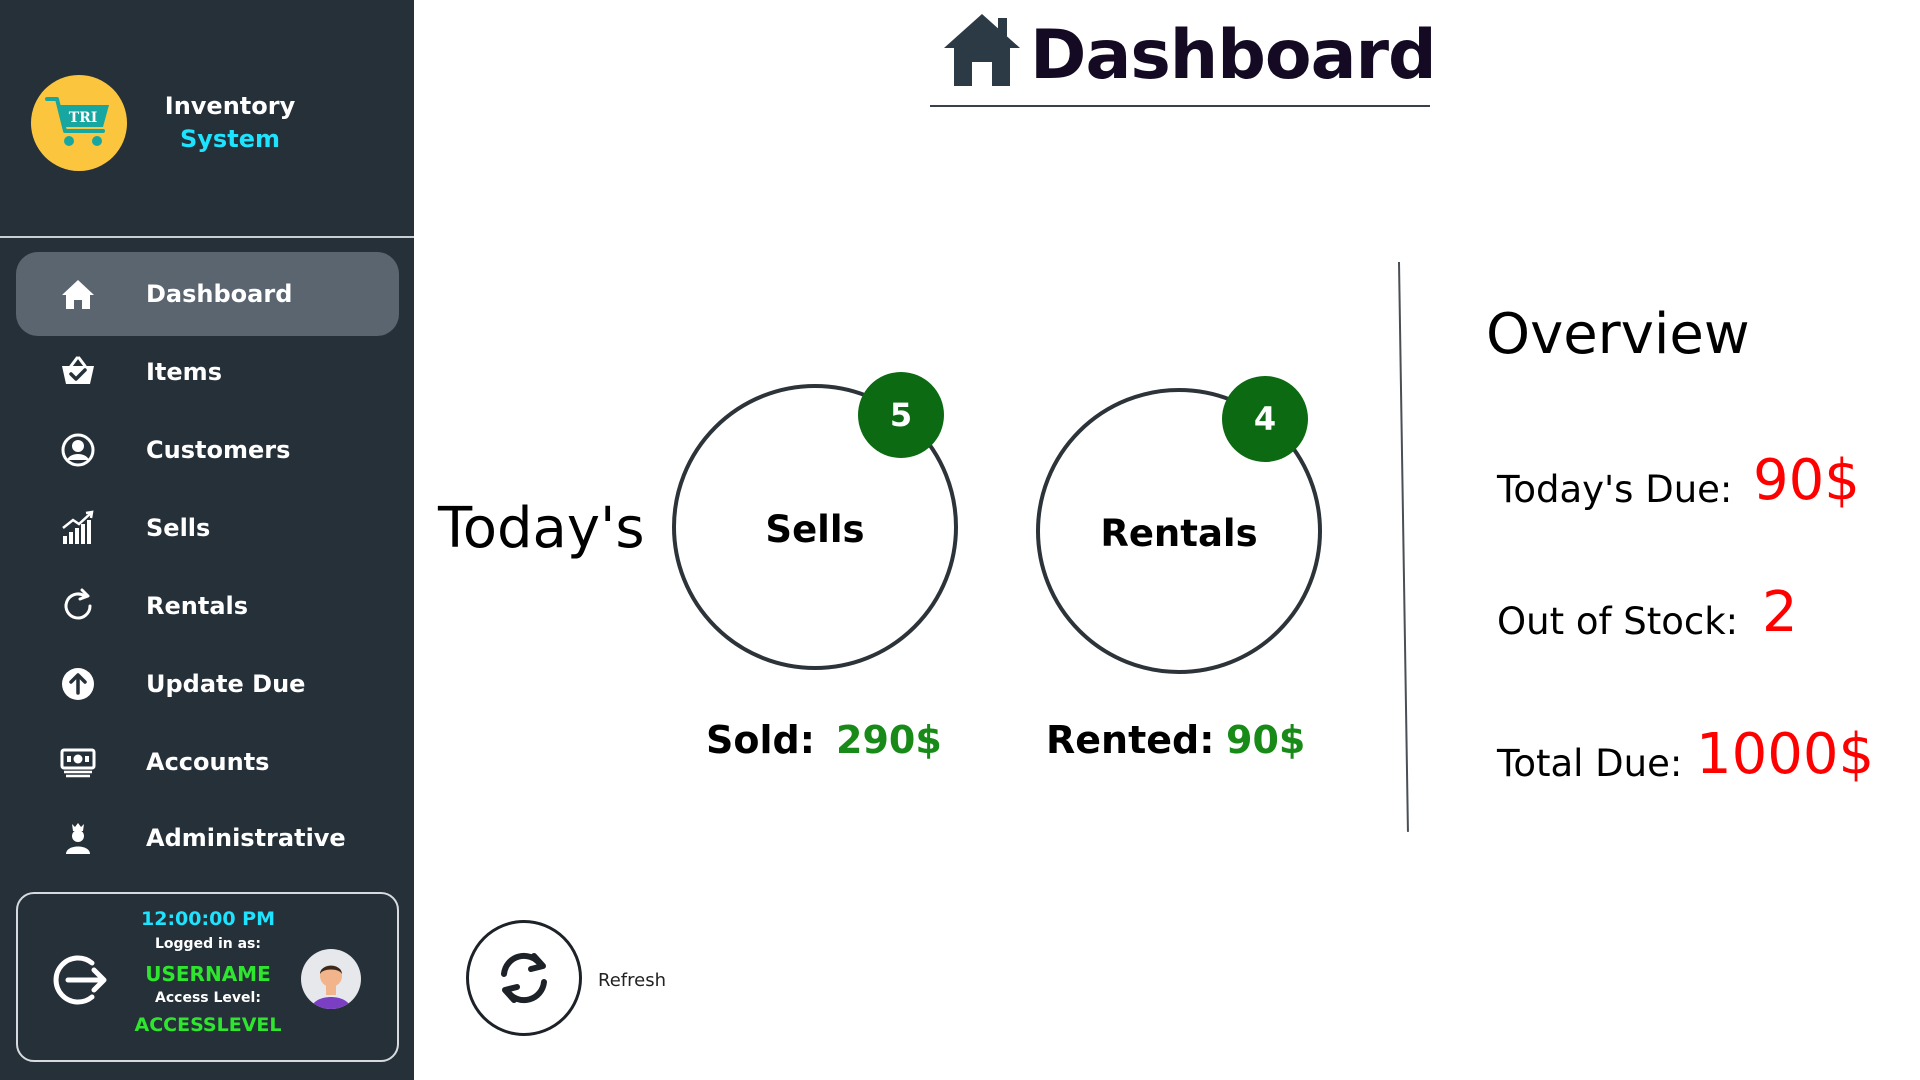  I want to click on todays-due-label: Today's Due:, so click(1615, 489).